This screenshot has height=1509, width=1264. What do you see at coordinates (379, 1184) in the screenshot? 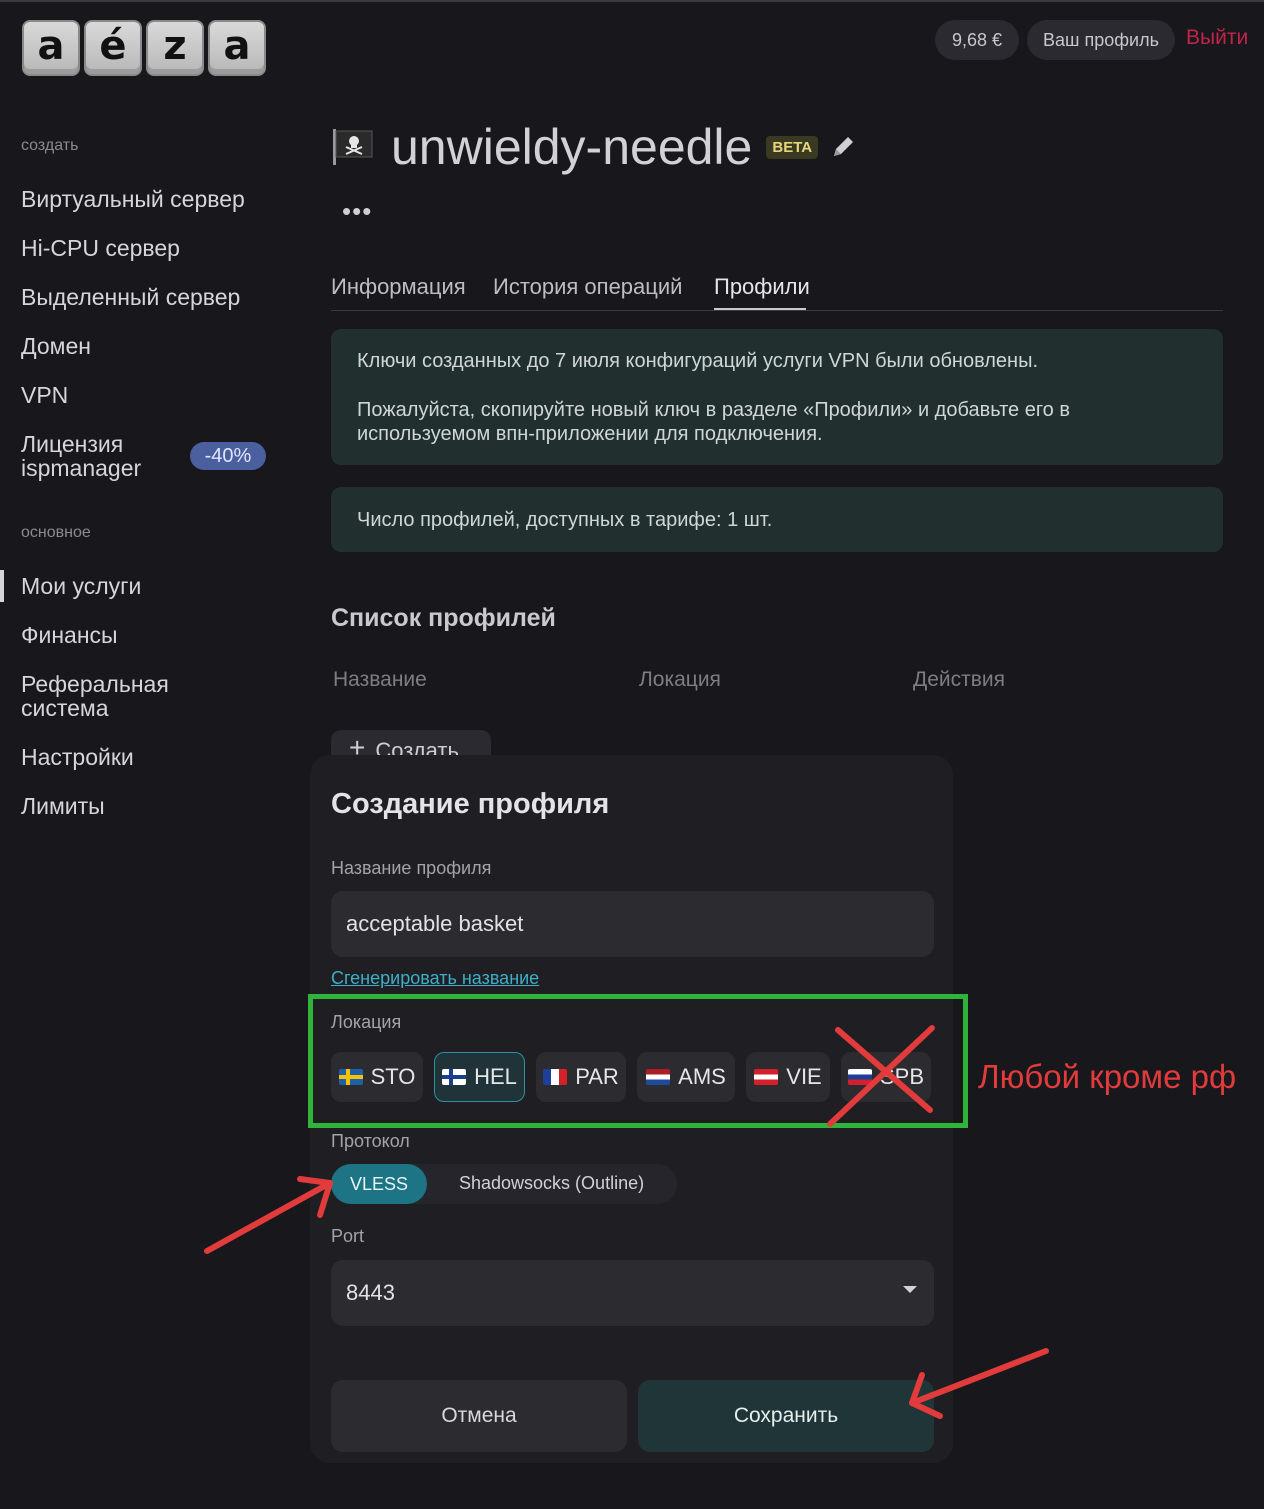
I see `protocol-vless-button: VLESS` at bounding box center [379, 1184].